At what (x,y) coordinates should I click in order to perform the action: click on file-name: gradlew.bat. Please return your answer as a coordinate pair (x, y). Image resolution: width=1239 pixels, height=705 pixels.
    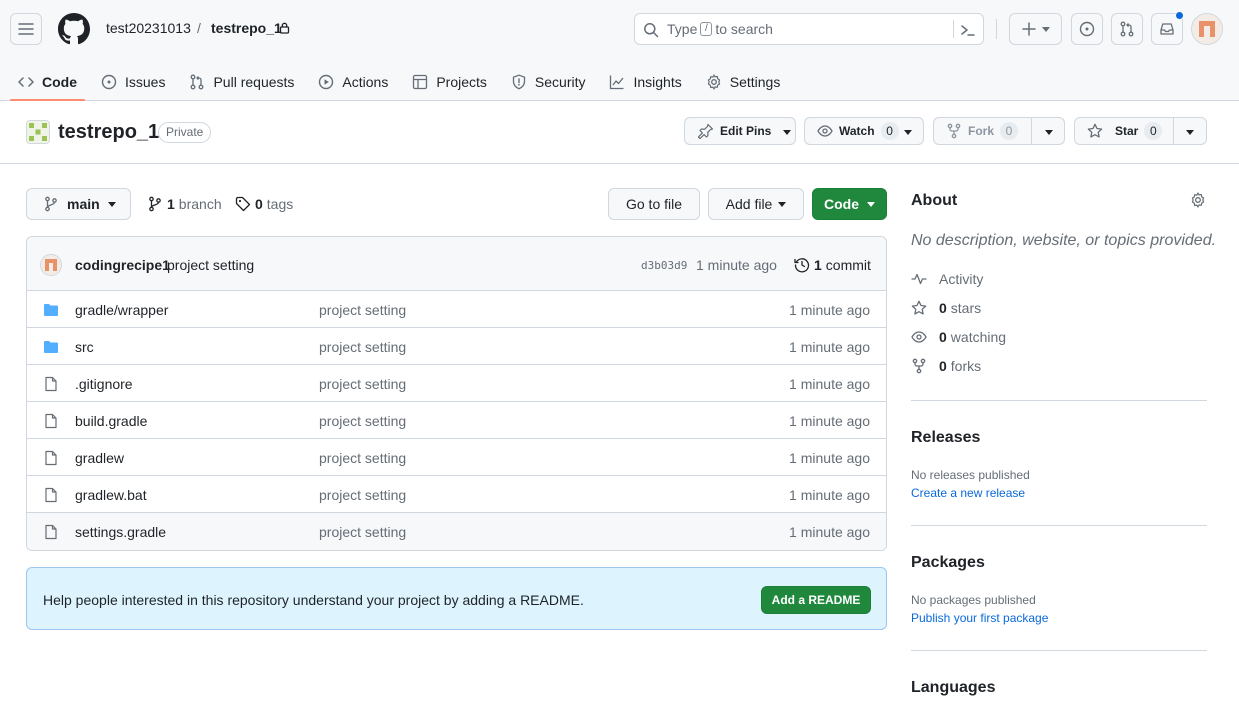
    Looking at the image, I should click on (111, 495).